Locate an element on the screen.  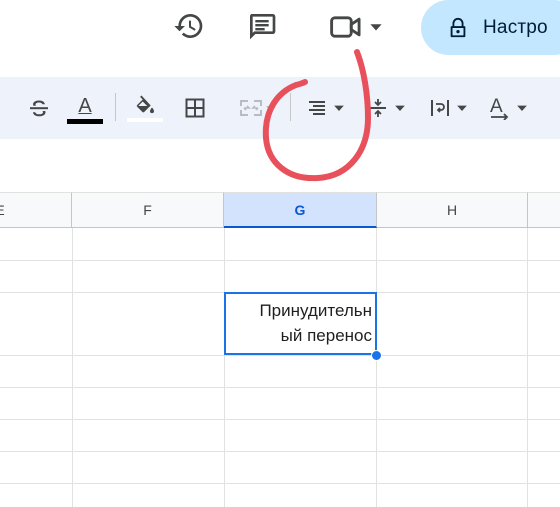
version-history-button is located at coordinates (189, 26).